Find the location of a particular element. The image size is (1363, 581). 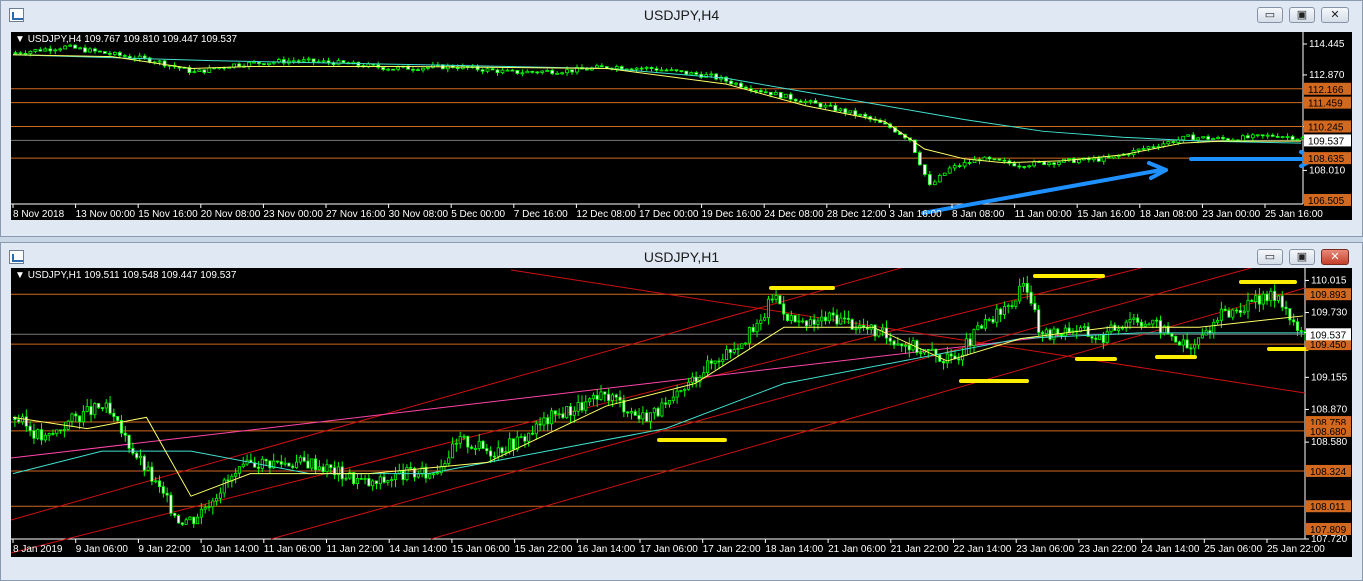

y-tick-label: 108.870 is located at coordinates (1329, 409).